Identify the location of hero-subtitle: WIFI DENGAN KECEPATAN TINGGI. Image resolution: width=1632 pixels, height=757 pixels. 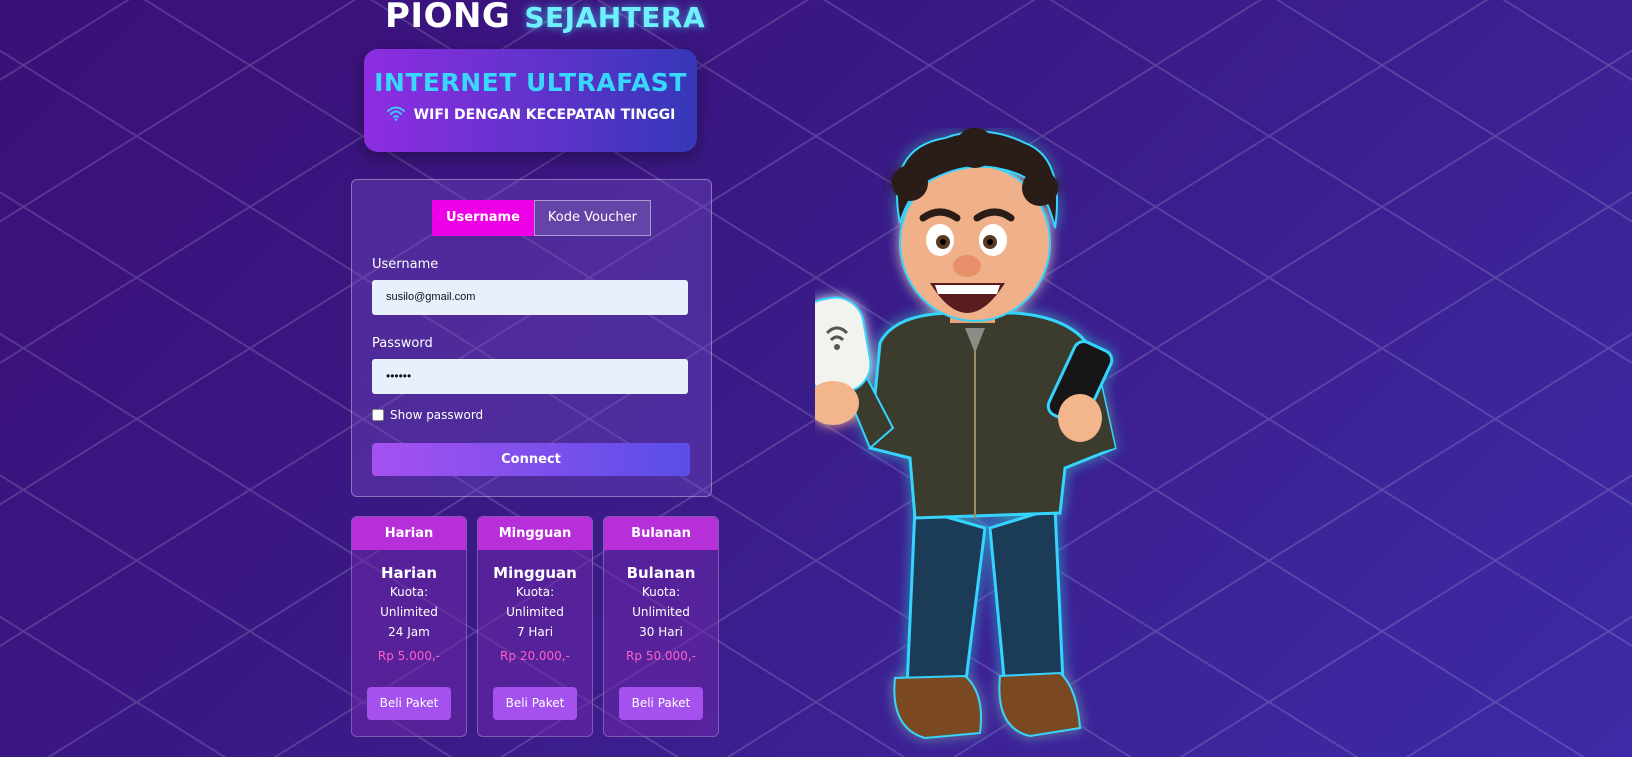
(544, 115).